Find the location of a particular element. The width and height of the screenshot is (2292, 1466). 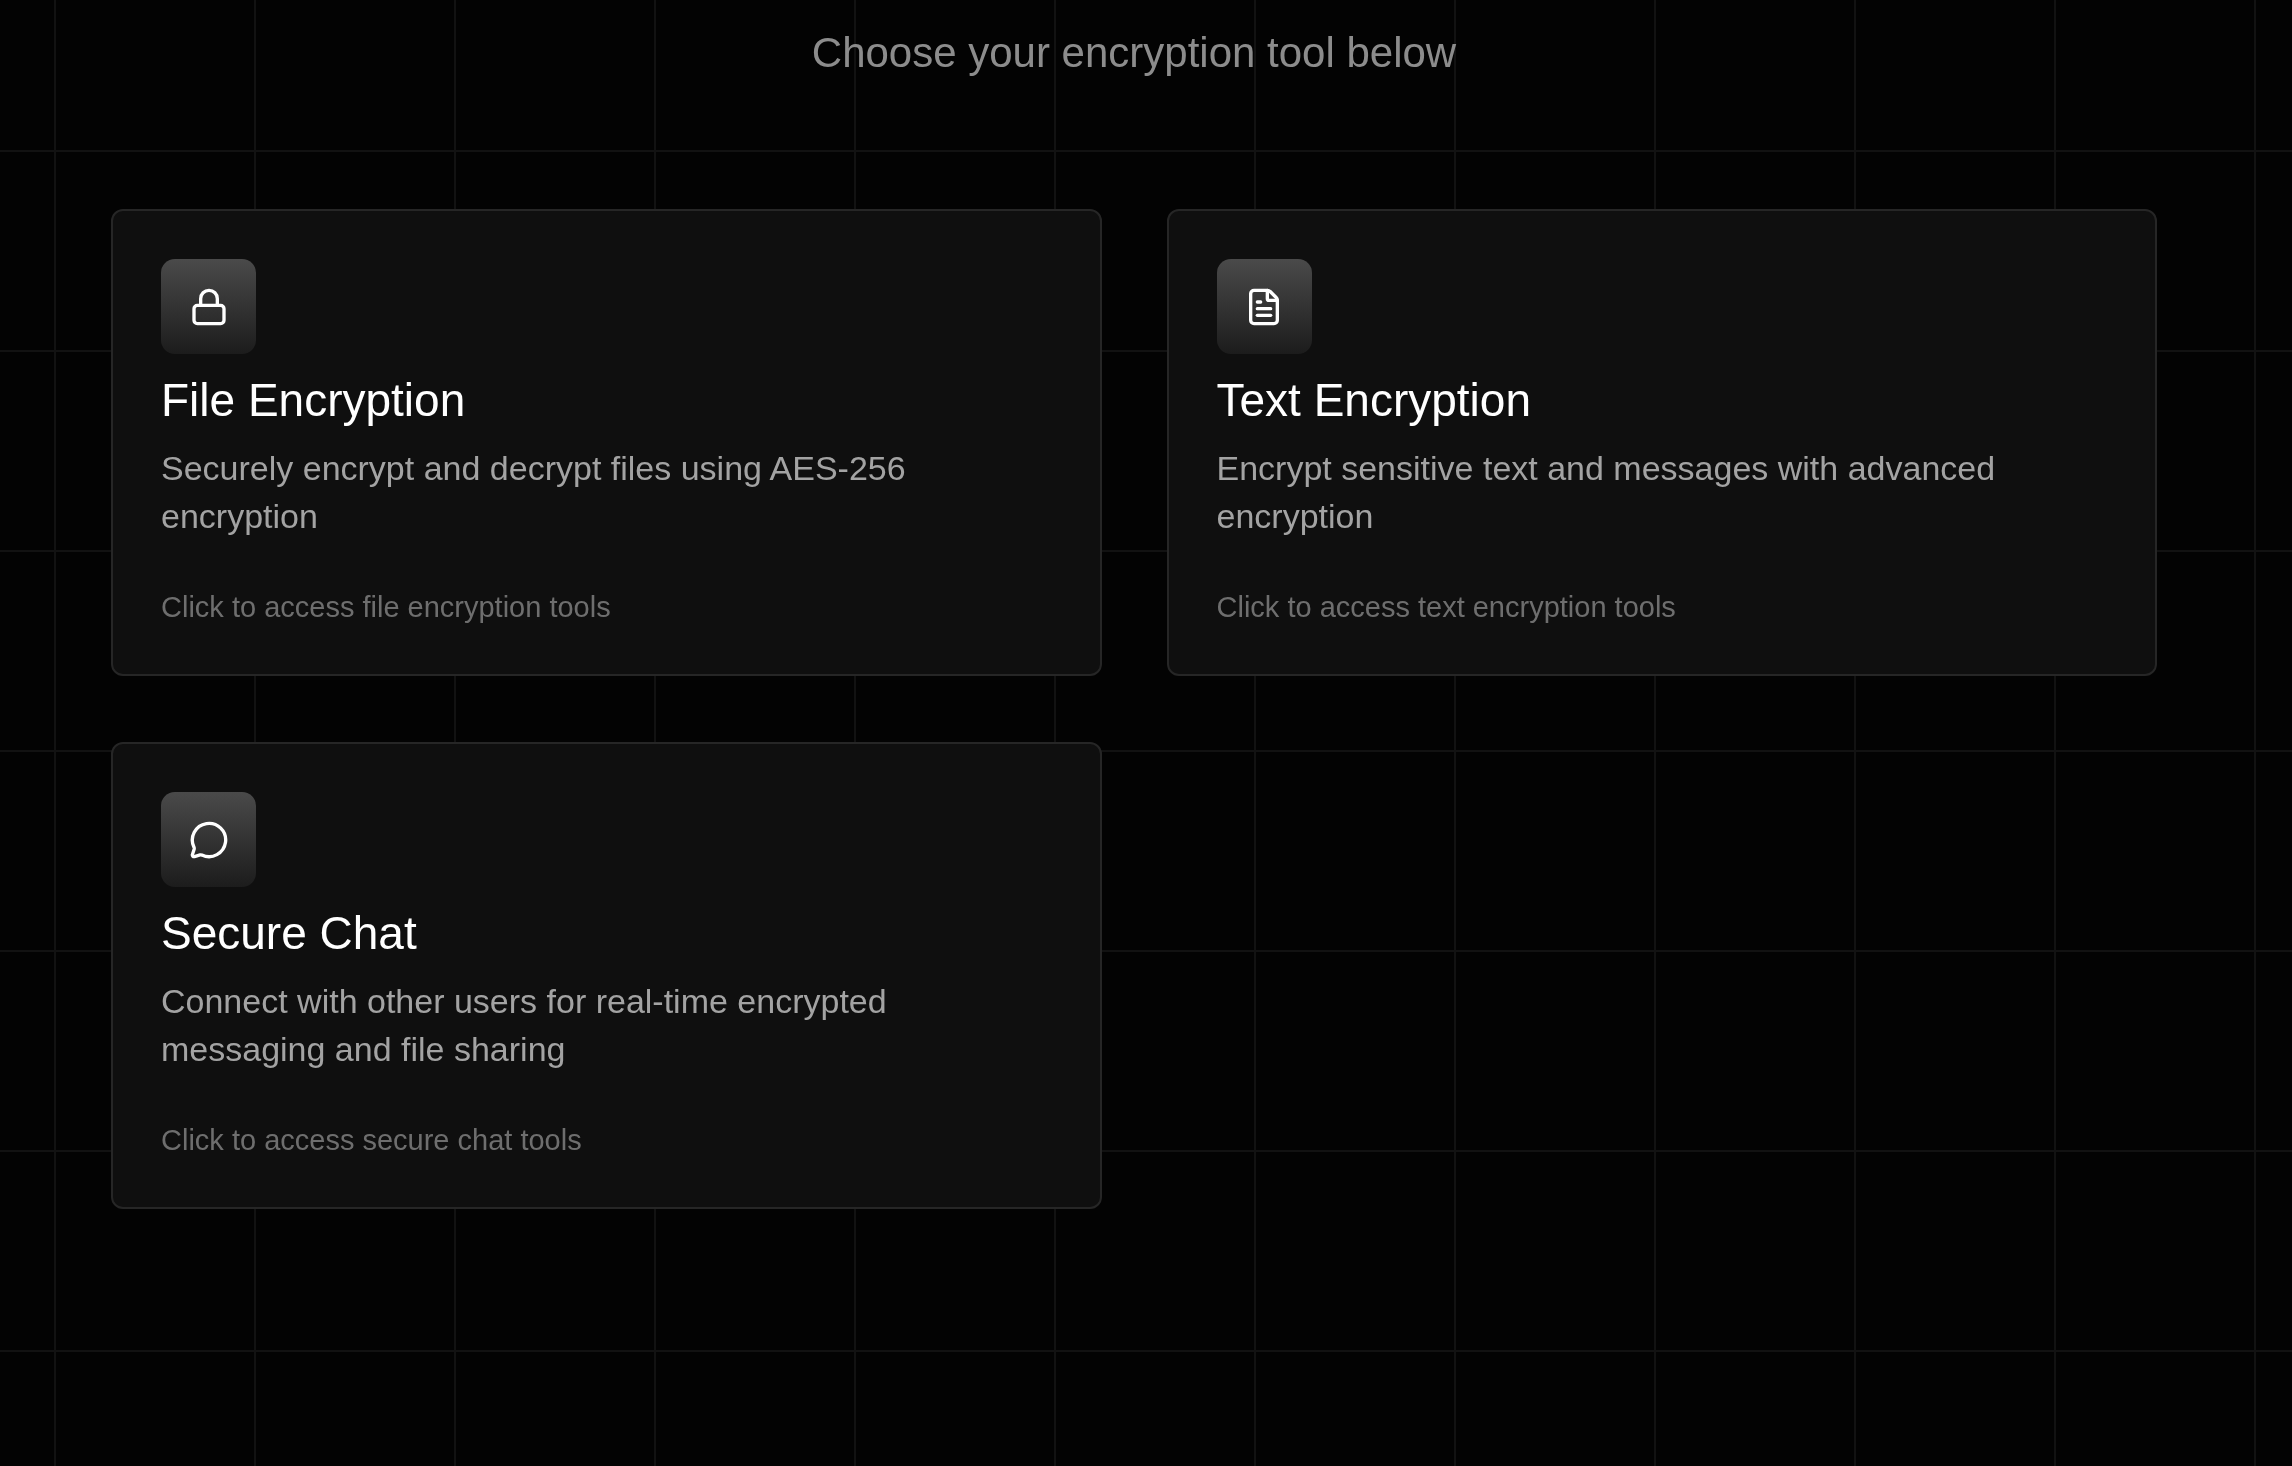

card-title: File Encryption is located at coordinates (313, 400).